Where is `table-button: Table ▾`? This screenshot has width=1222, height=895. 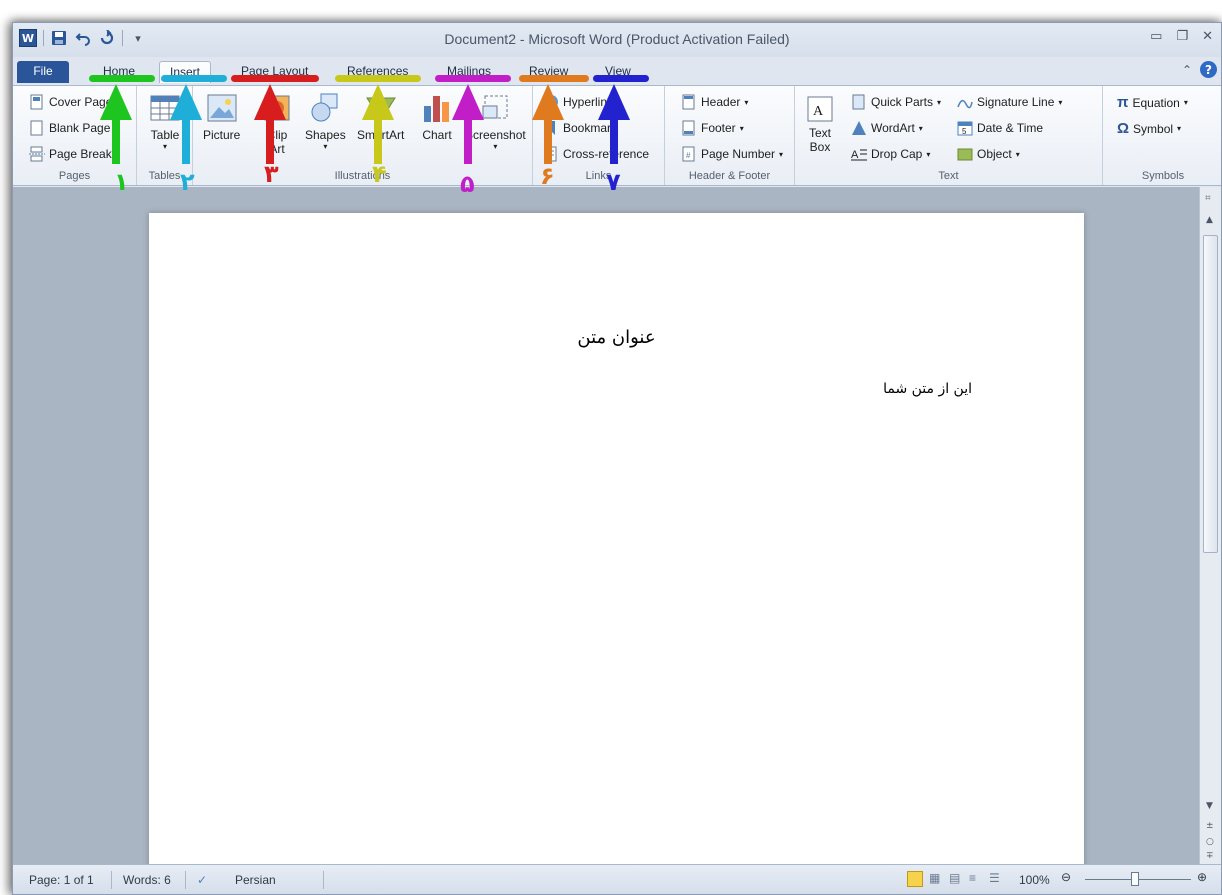
table-button: Table ▾ is located at coordinates (165, 121).